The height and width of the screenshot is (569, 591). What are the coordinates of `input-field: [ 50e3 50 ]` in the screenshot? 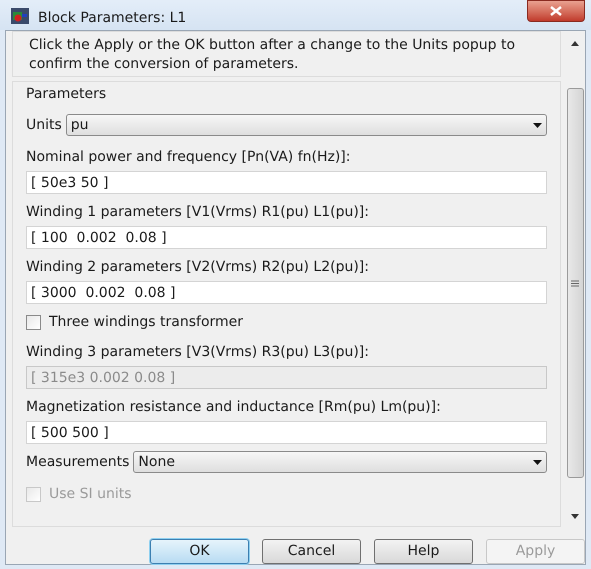 It's located at (286, 182).